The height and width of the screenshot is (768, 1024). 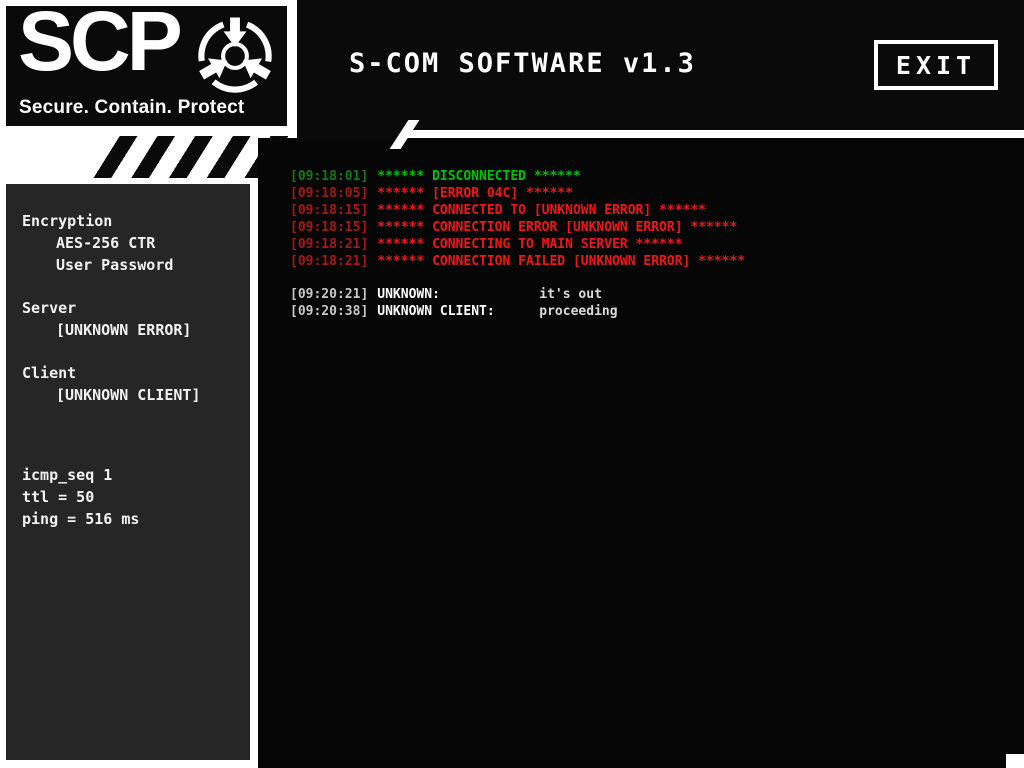 What do you see at coordinates (106, 243) in the screenshot?
I see `section-line: AES-256 CTR` at bounding box center [106, 243].